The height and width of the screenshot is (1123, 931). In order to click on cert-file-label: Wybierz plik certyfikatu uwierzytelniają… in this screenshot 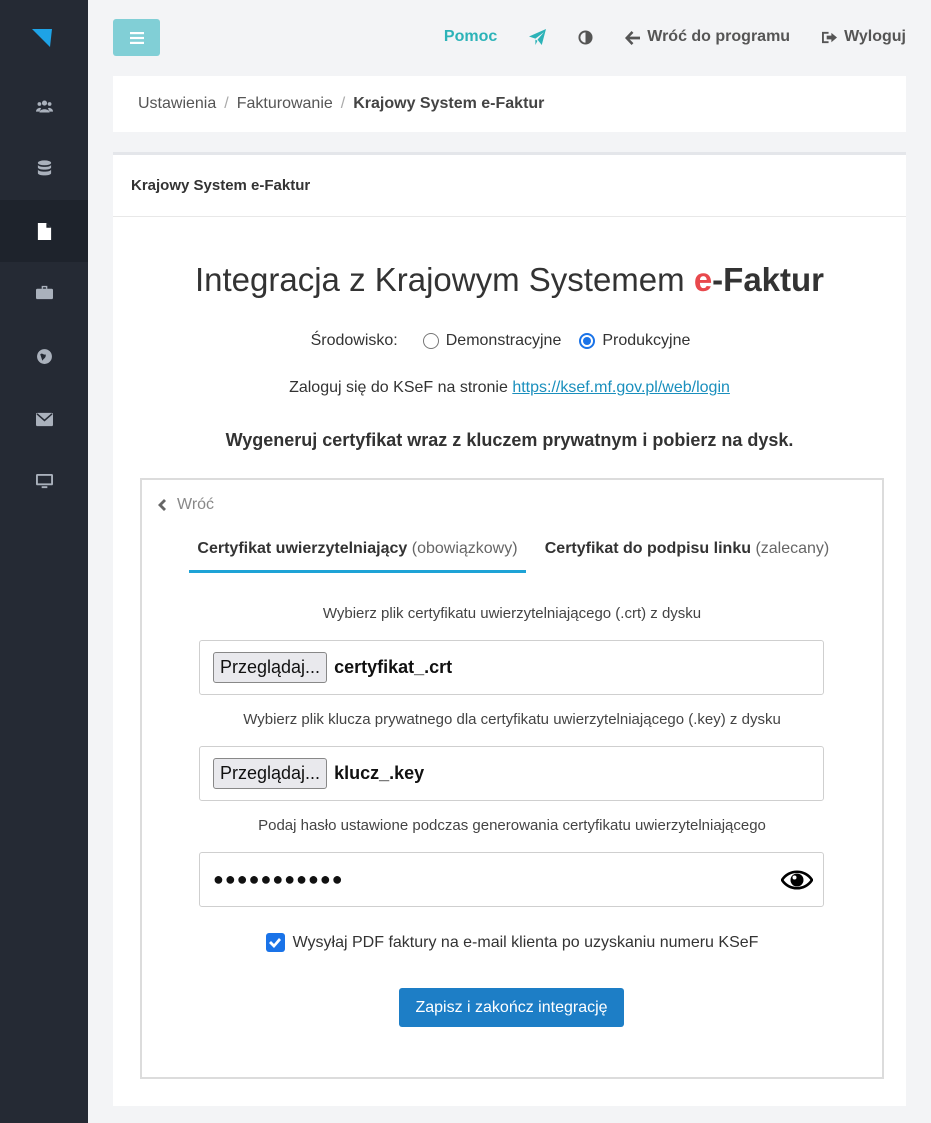, I will do `click(512, 613)`.